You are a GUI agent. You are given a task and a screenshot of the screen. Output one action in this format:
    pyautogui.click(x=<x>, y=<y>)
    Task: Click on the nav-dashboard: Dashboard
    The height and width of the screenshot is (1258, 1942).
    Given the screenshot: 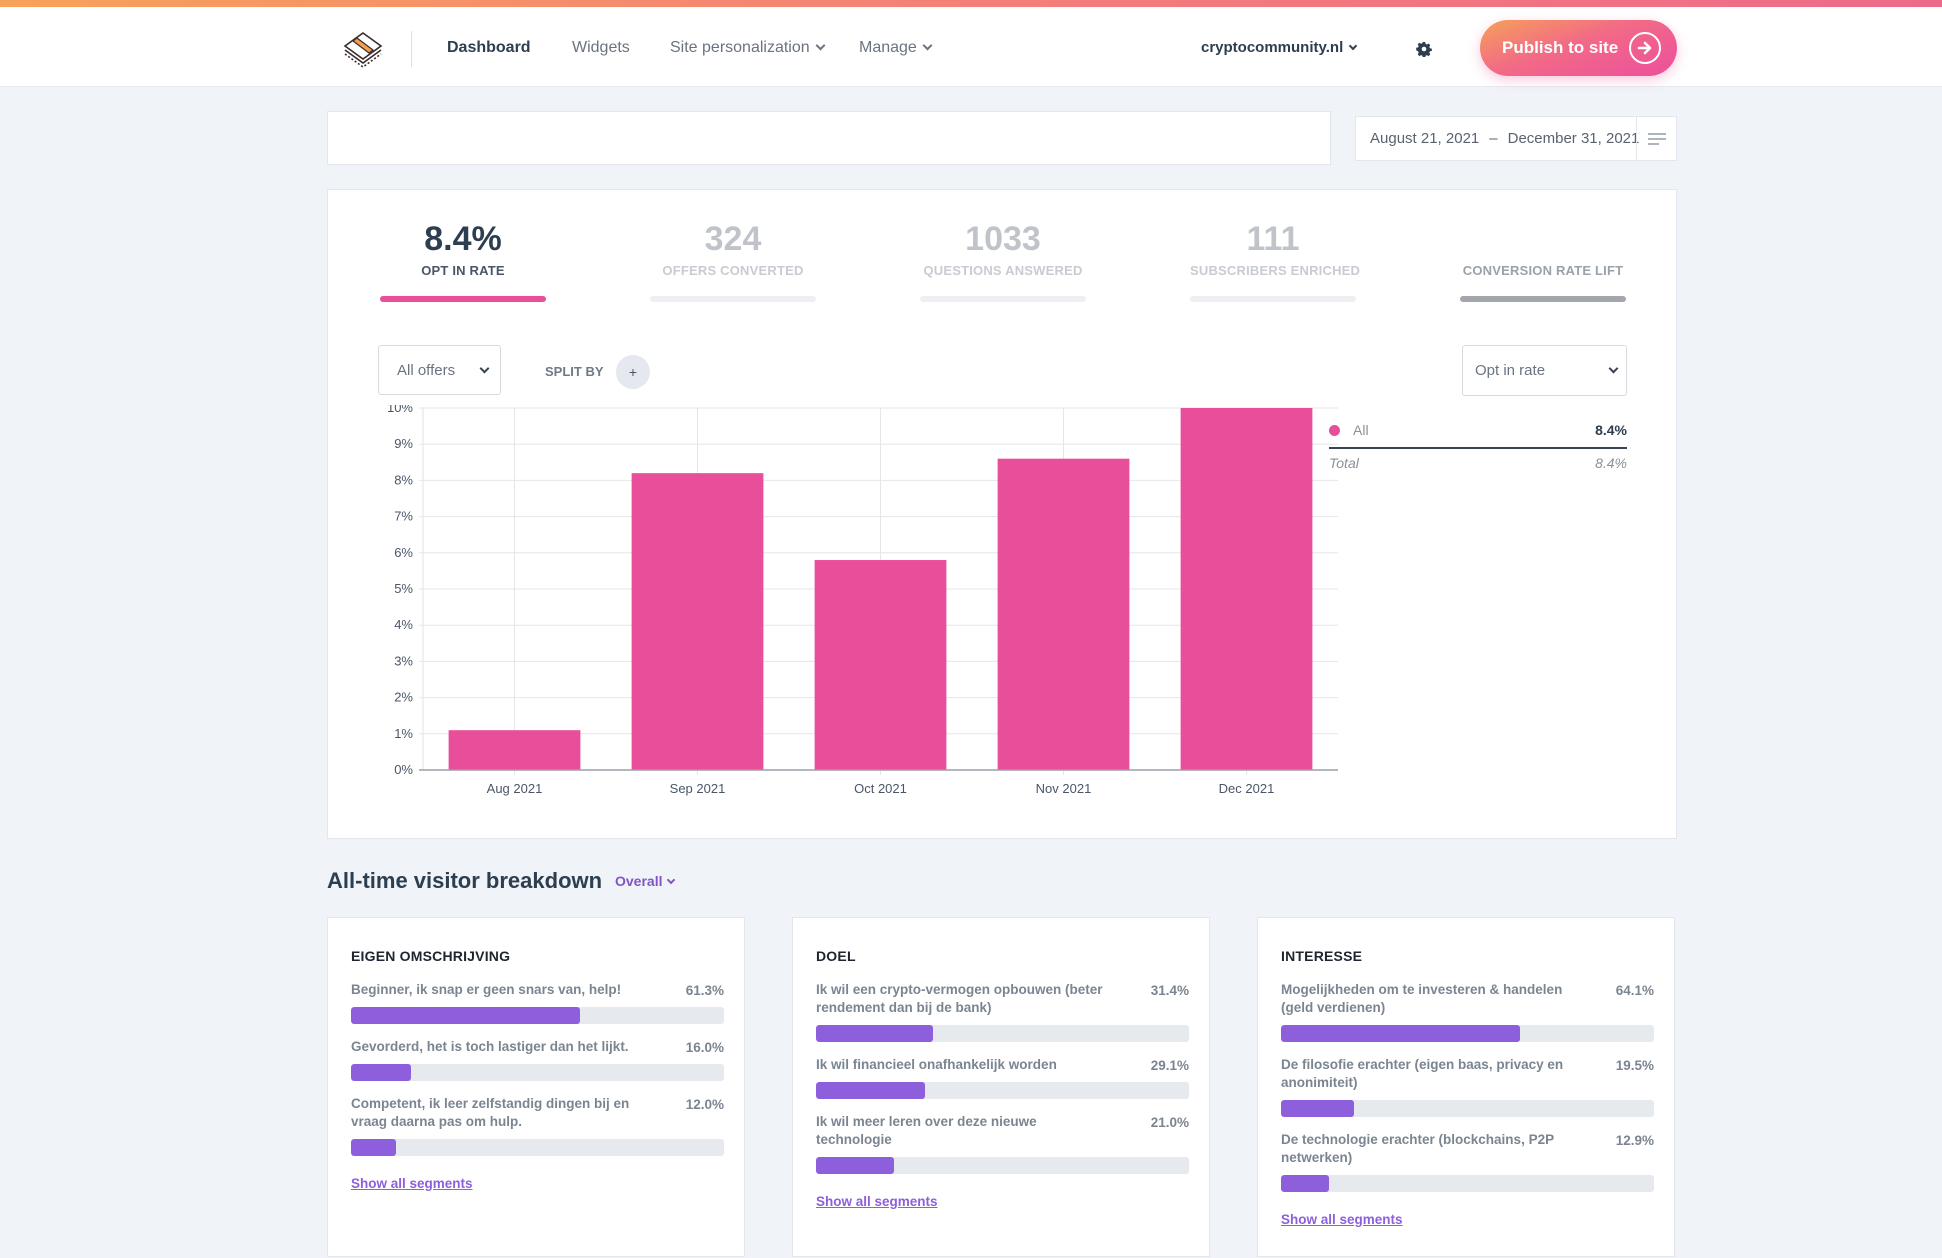 What is the action you would take?
    pyautogui.click(x=489, y=48)
    